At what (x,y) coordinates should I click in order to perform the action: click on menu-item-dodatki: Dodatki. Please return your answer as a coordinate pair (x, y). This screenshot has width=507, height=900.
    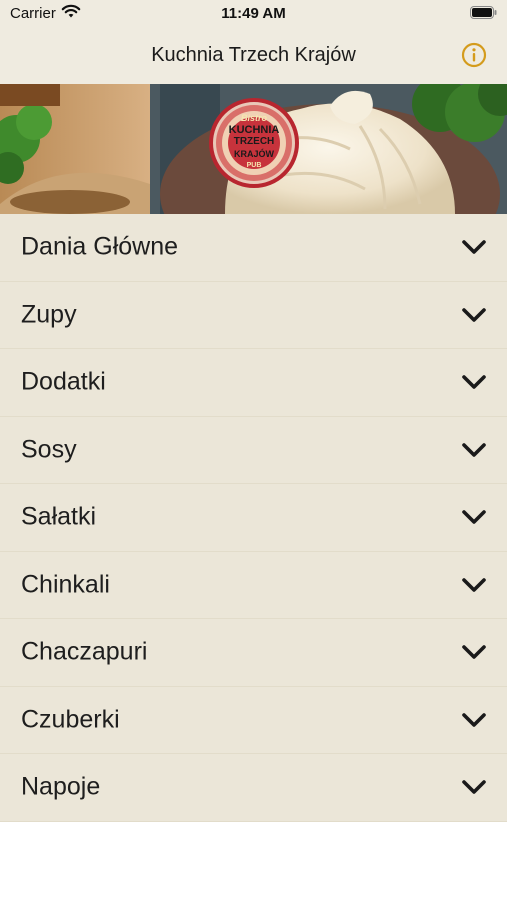
    Looking at the image, I should click on (253, 383).